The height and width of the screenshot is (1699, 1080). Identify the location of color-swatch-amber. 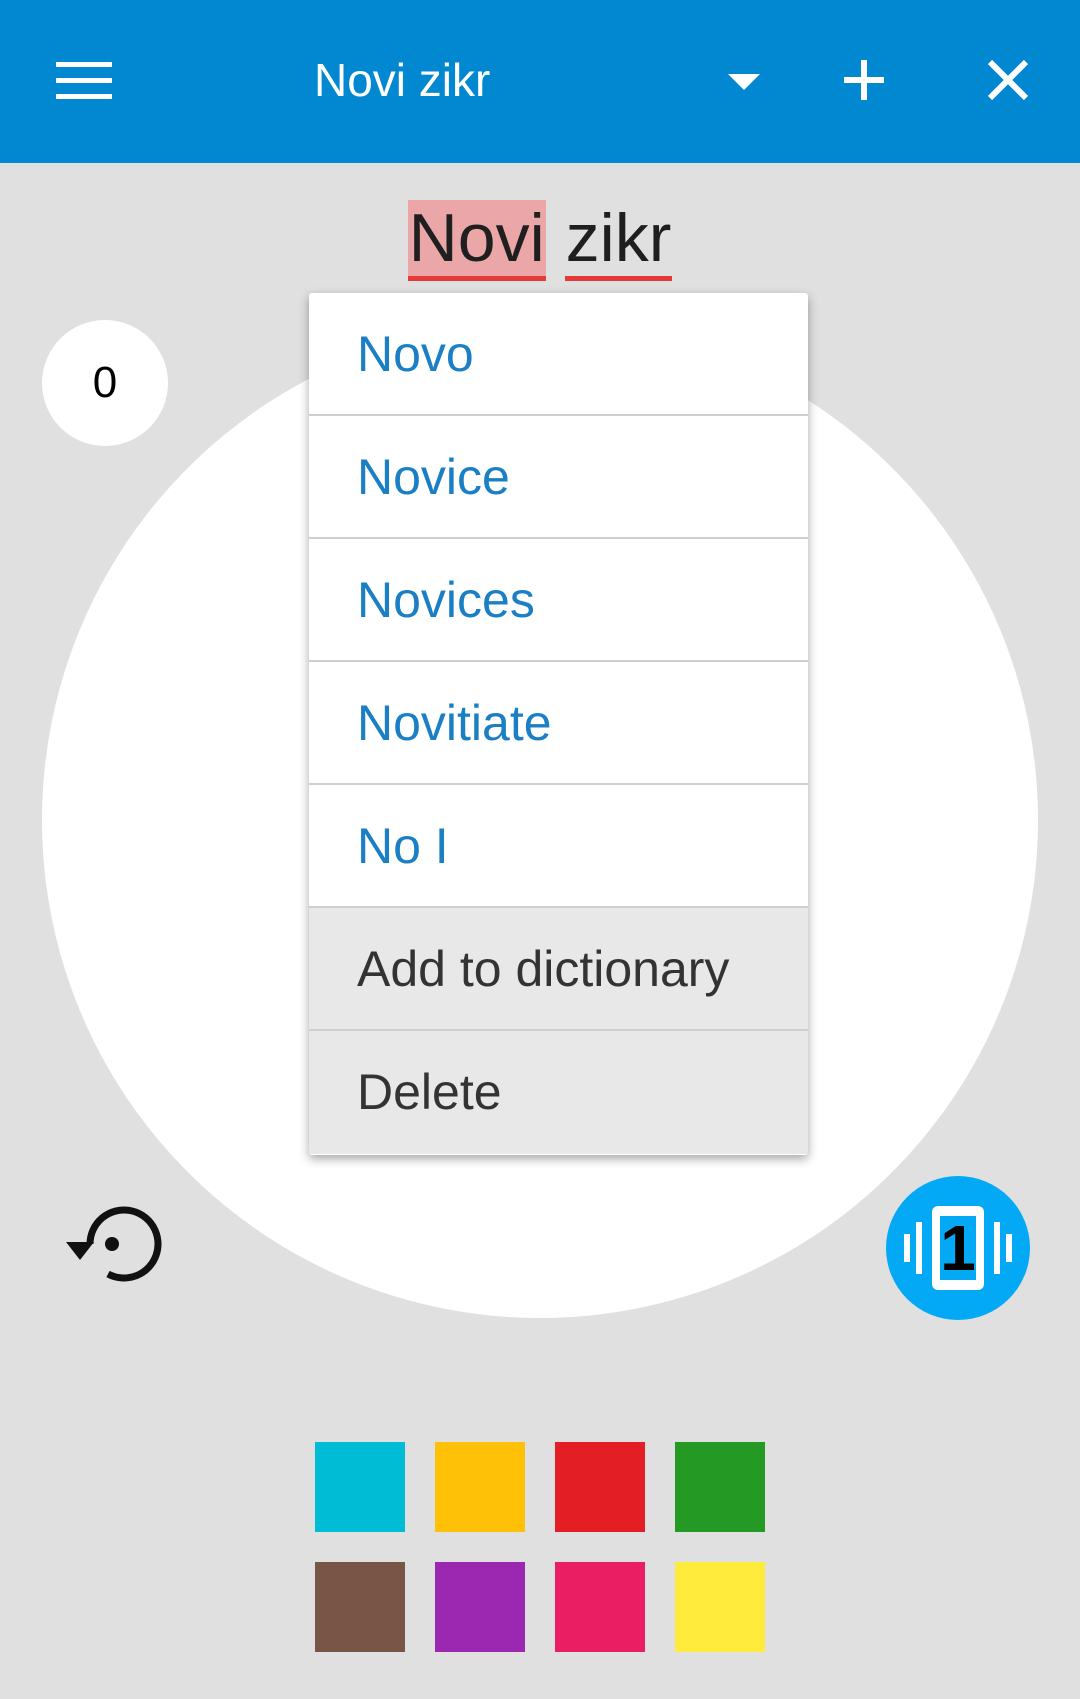
(480, 1487).